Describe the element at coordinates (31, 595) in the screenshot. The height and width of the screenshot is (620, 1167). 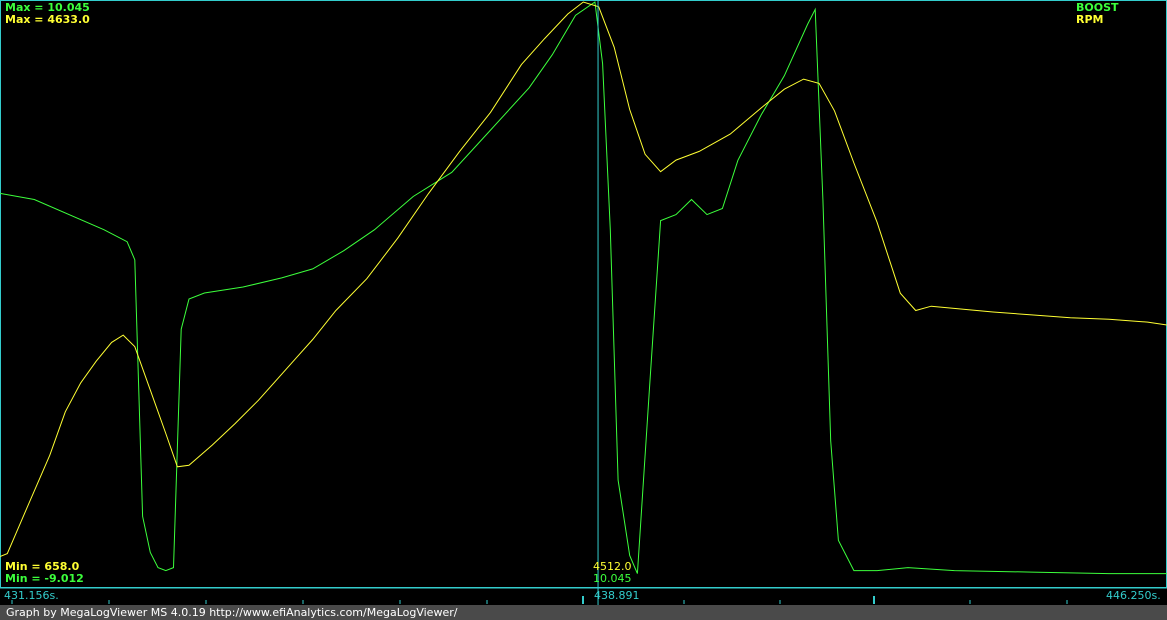
I see `time-start-label: 431.156s.` at that location.